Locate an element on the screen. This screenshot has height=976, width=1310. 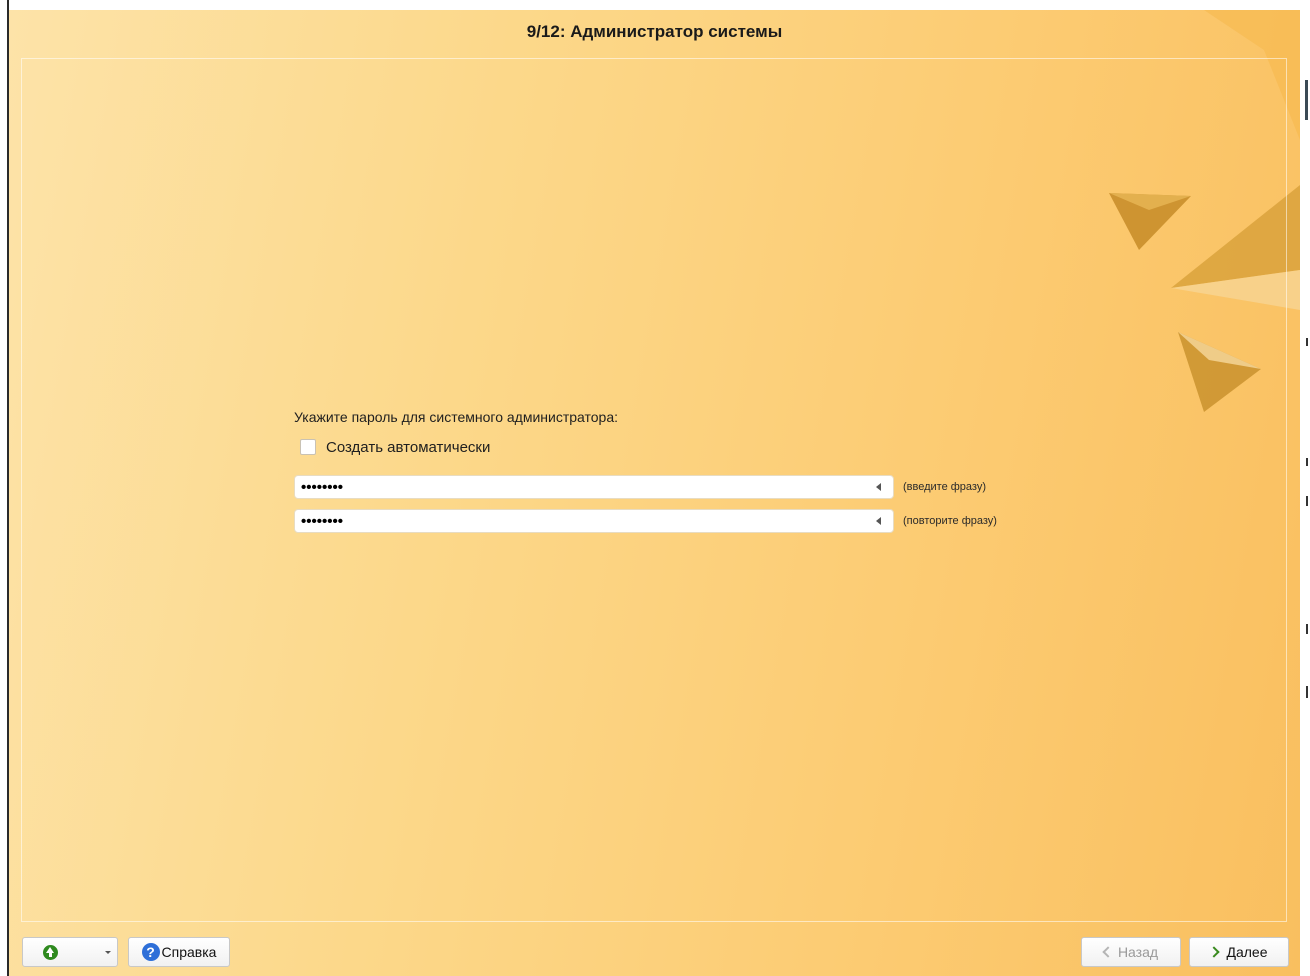
desktop-right-edge is located at coordinates (1305, 488).